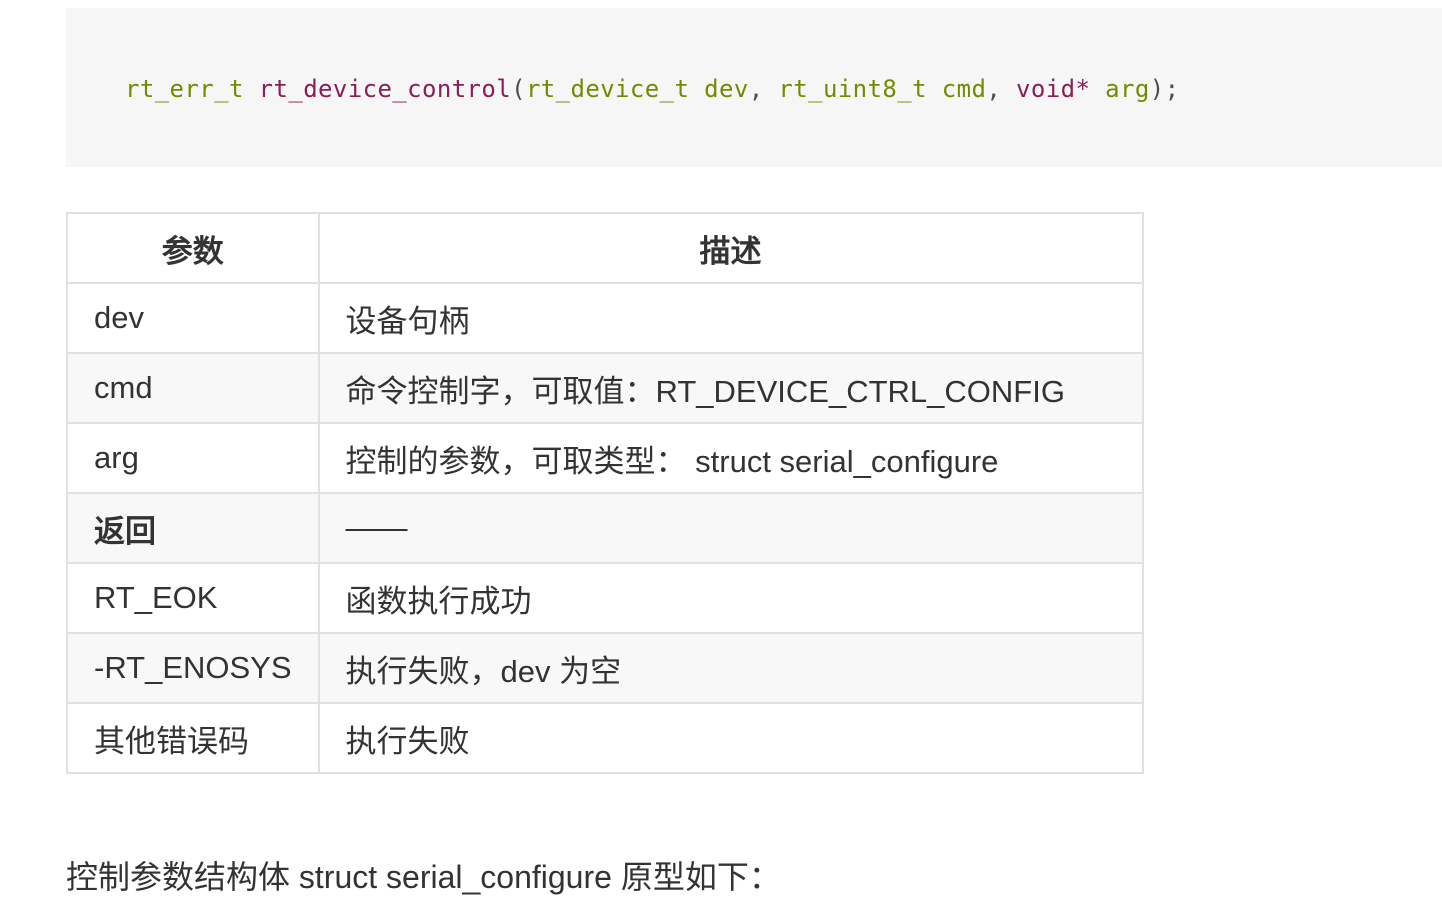  I want to click on param-cell: cmd, so click(193, 388).